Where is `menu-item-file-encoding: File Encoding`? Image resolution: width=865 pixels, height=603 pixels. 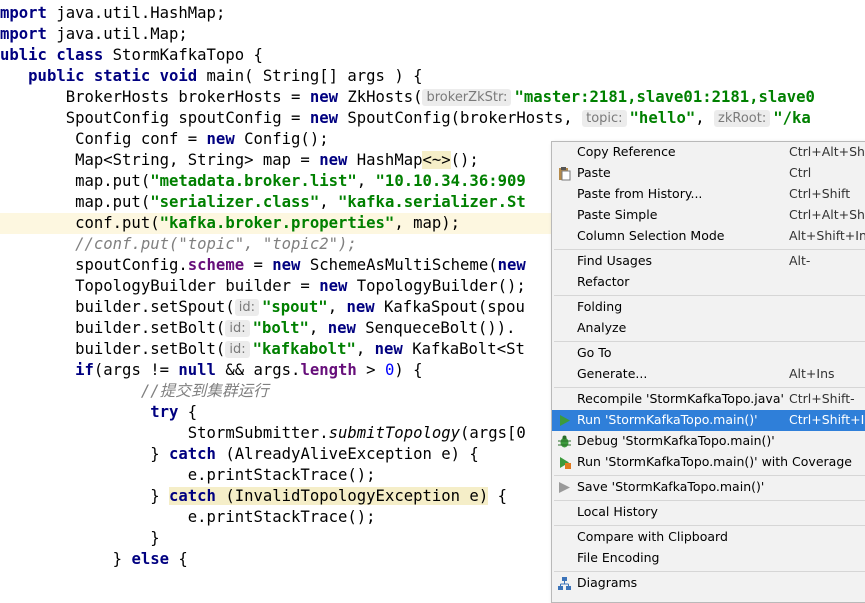
menu-item-file-encoding: File Encoding is located at coordinates (708, 558).